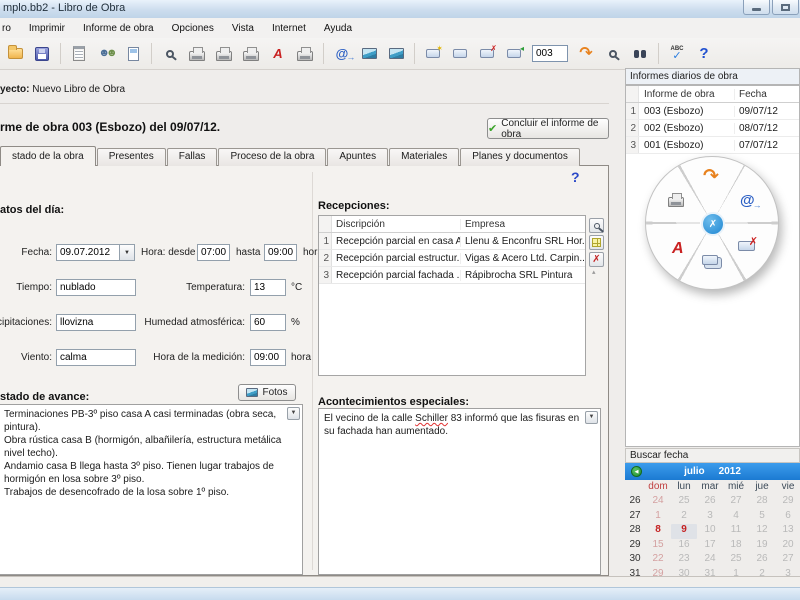 The image size is (800, 600). I want to click on humedad-input, so click(268, 322).